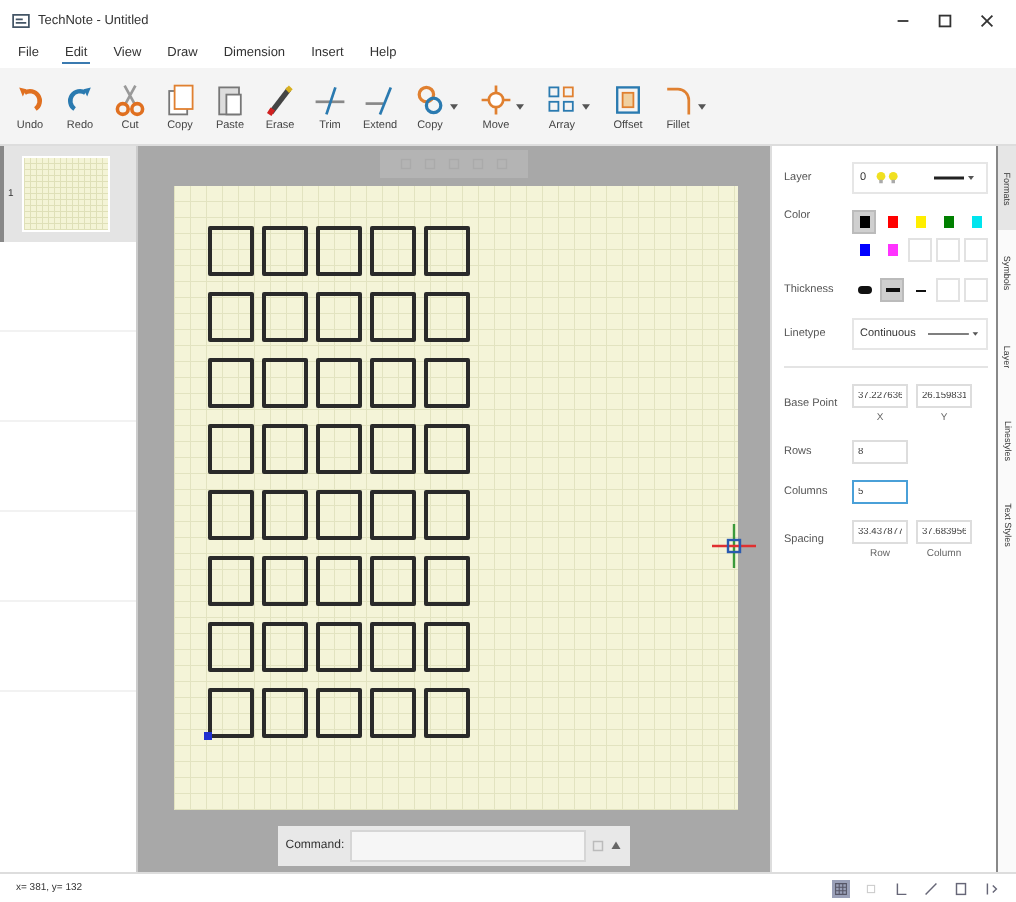 The height and width of the screenshot is (902, 1016). I want to click on circles-icon, so click(430, 99).